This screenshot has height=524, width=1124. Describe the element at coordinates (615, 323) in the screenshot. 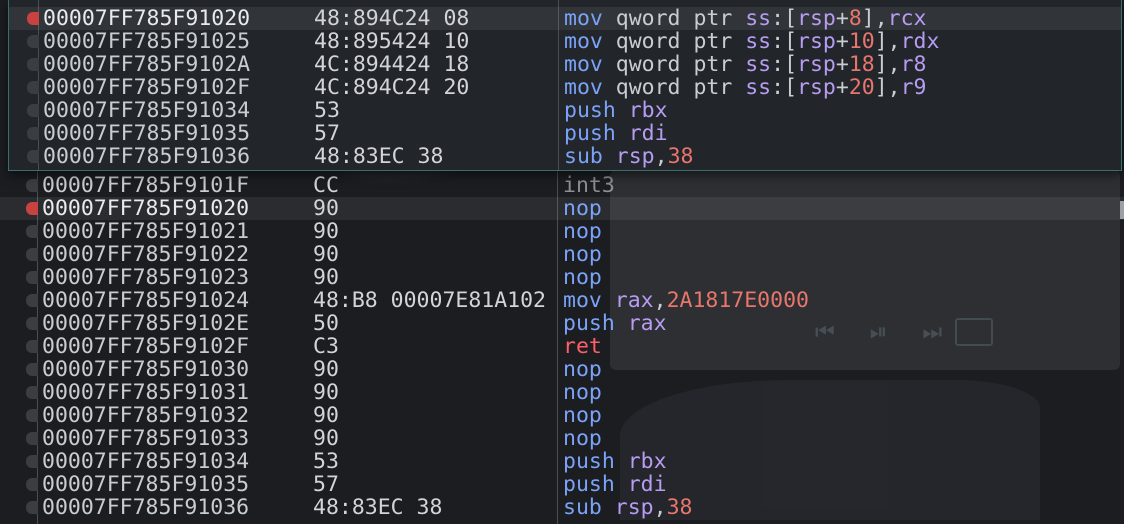

I see `instruction-cell: push rax` at that location.